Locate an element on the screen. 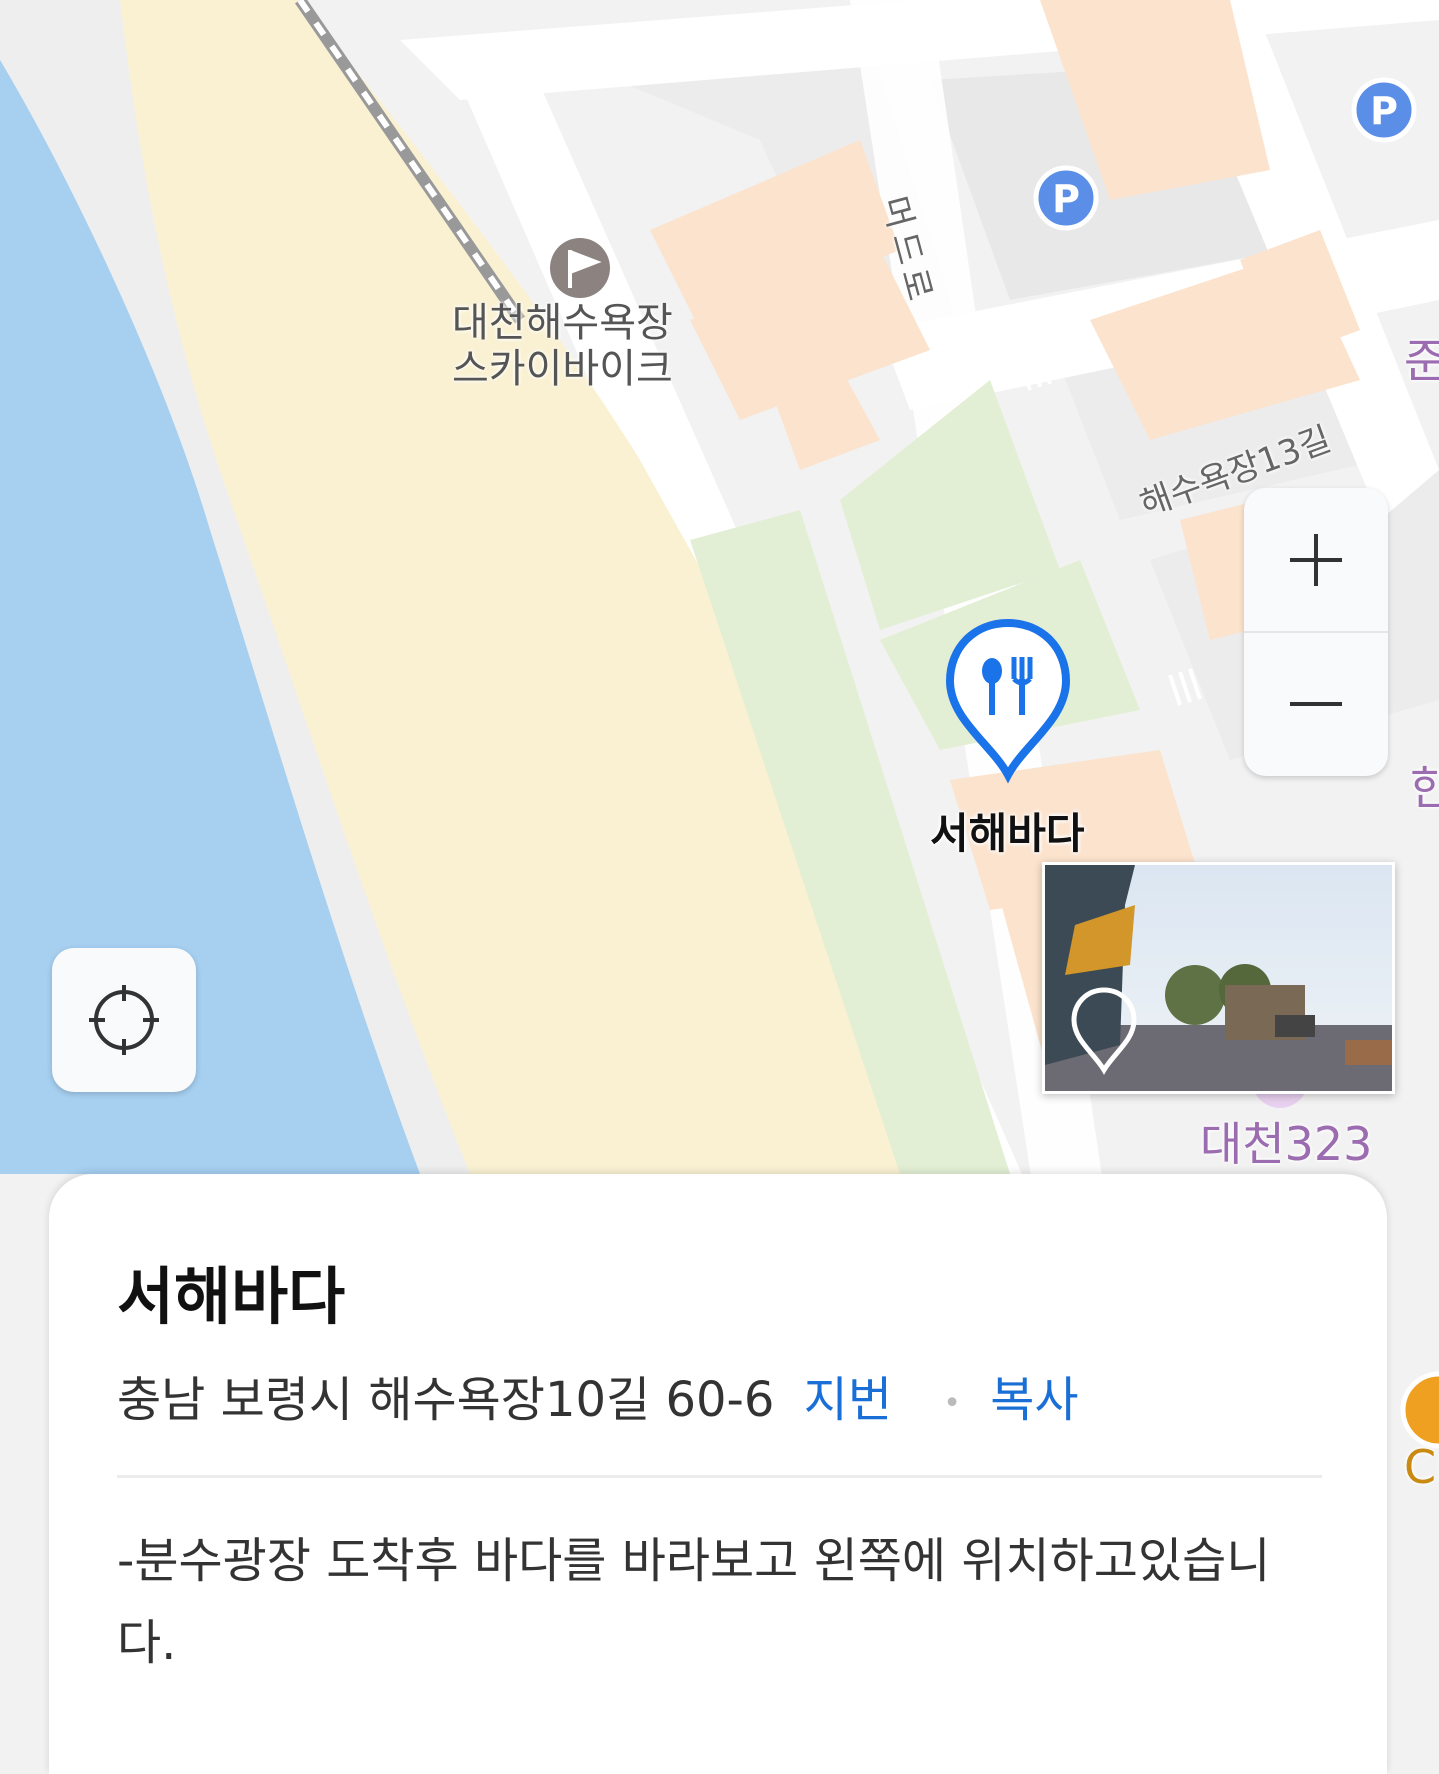 This screenshot has width=1439, height=1774. jibun-link: 지번 is located at coordinates (848, 1400).